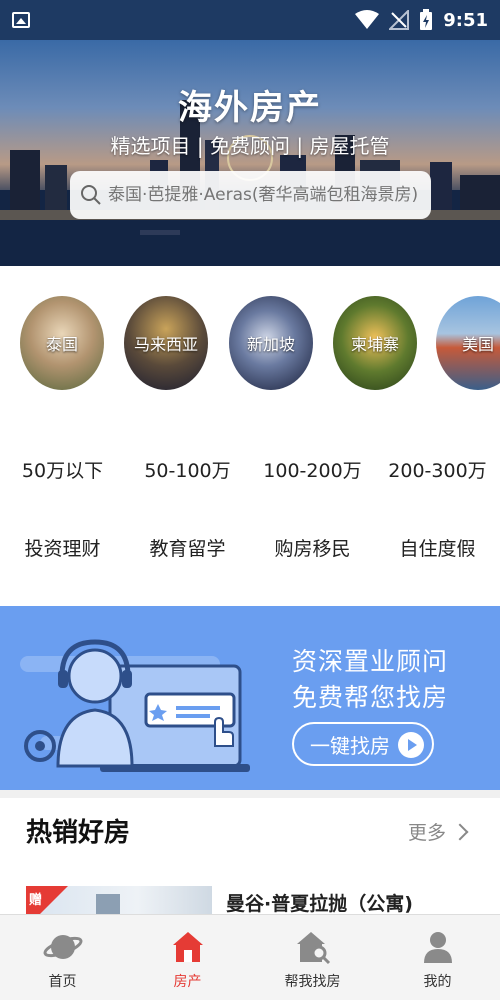  I want to click on nav-label: 首页, so click(62, 982).